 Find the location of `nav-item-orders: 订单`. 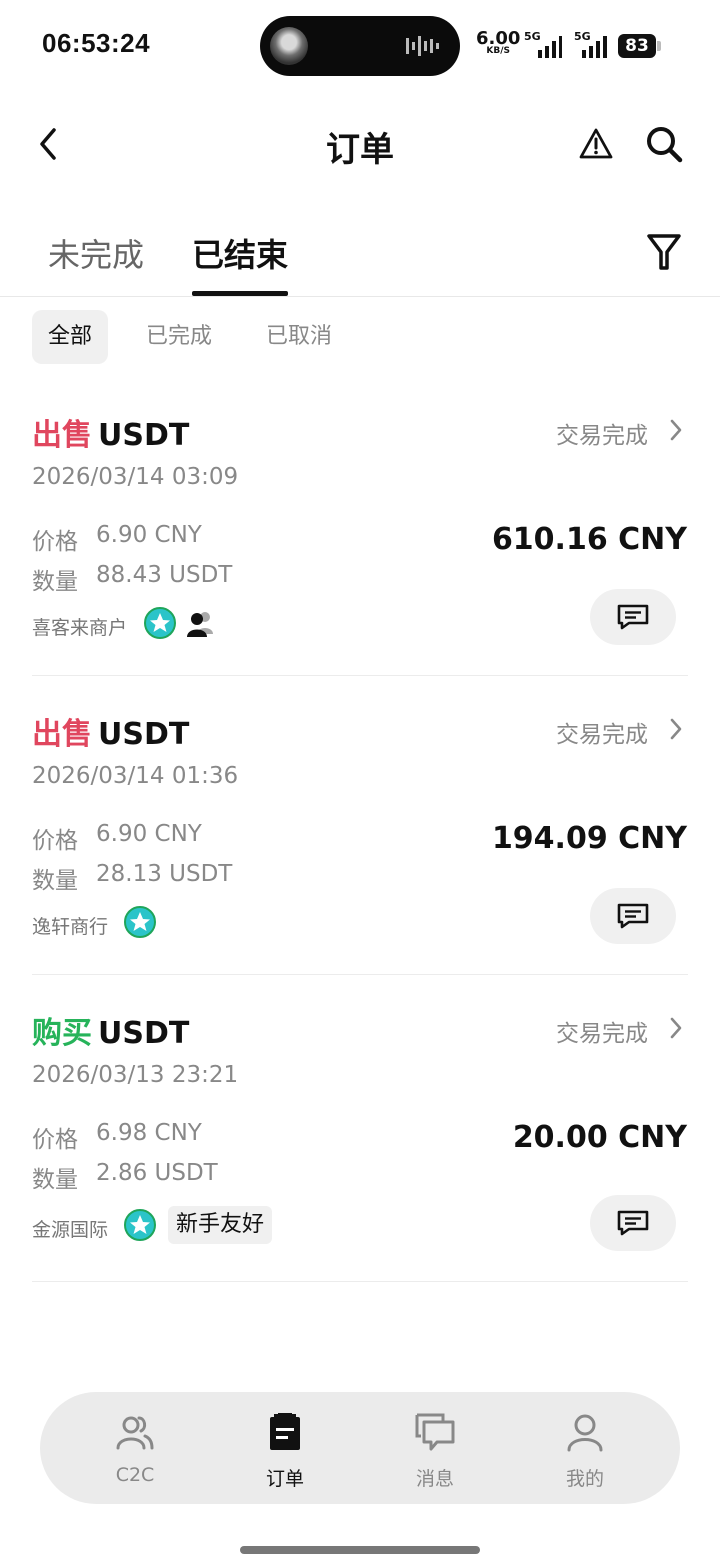

nav-item-orders: 订单 is located at coordinates (285, 1448).